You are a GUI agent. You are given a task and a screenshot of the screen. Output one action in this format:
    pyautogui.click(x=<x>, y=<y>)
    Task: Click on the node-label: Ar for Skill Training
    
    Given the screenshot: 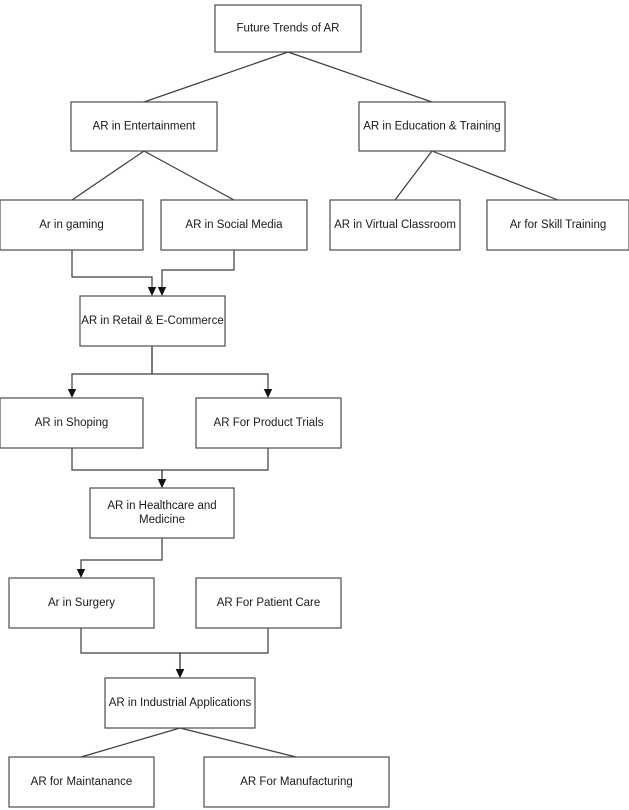 What is the action you would take?
    pyautogui.click(x=558, y=225)
    